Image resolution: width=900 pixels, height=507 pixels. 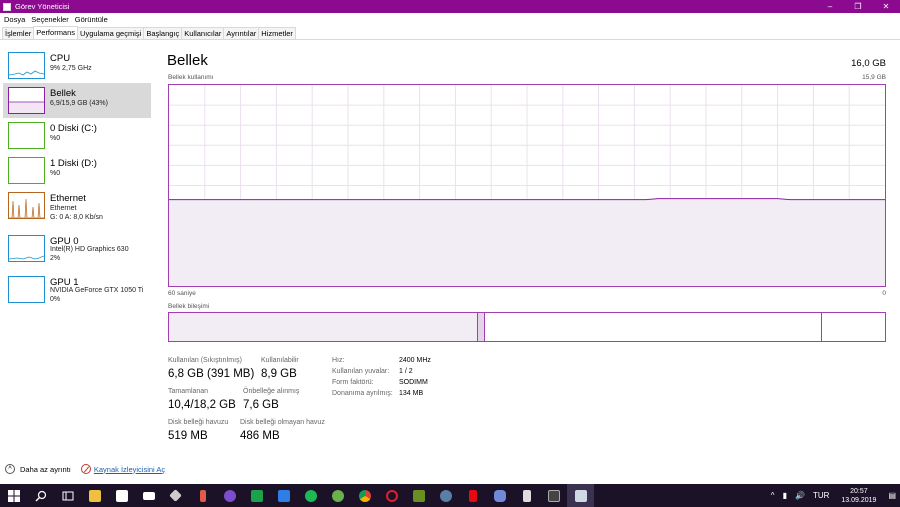 I want to click on sidebar-item-memory: Bellek 6,9/15,9 GB (43%), so click(x=77, y=100).